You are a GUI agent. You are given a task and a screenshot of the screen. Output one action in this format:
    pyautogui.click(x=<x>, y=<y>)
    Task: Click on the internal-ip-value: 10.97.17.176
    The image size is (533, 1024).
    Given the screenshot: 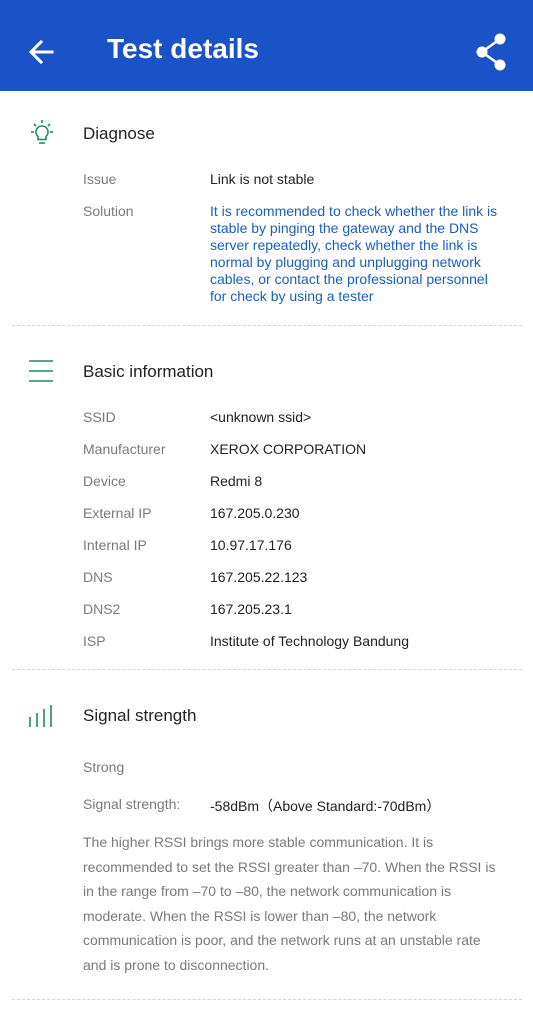 What is the action you would take?
    pyautogui.click(x=251, y=545)
    